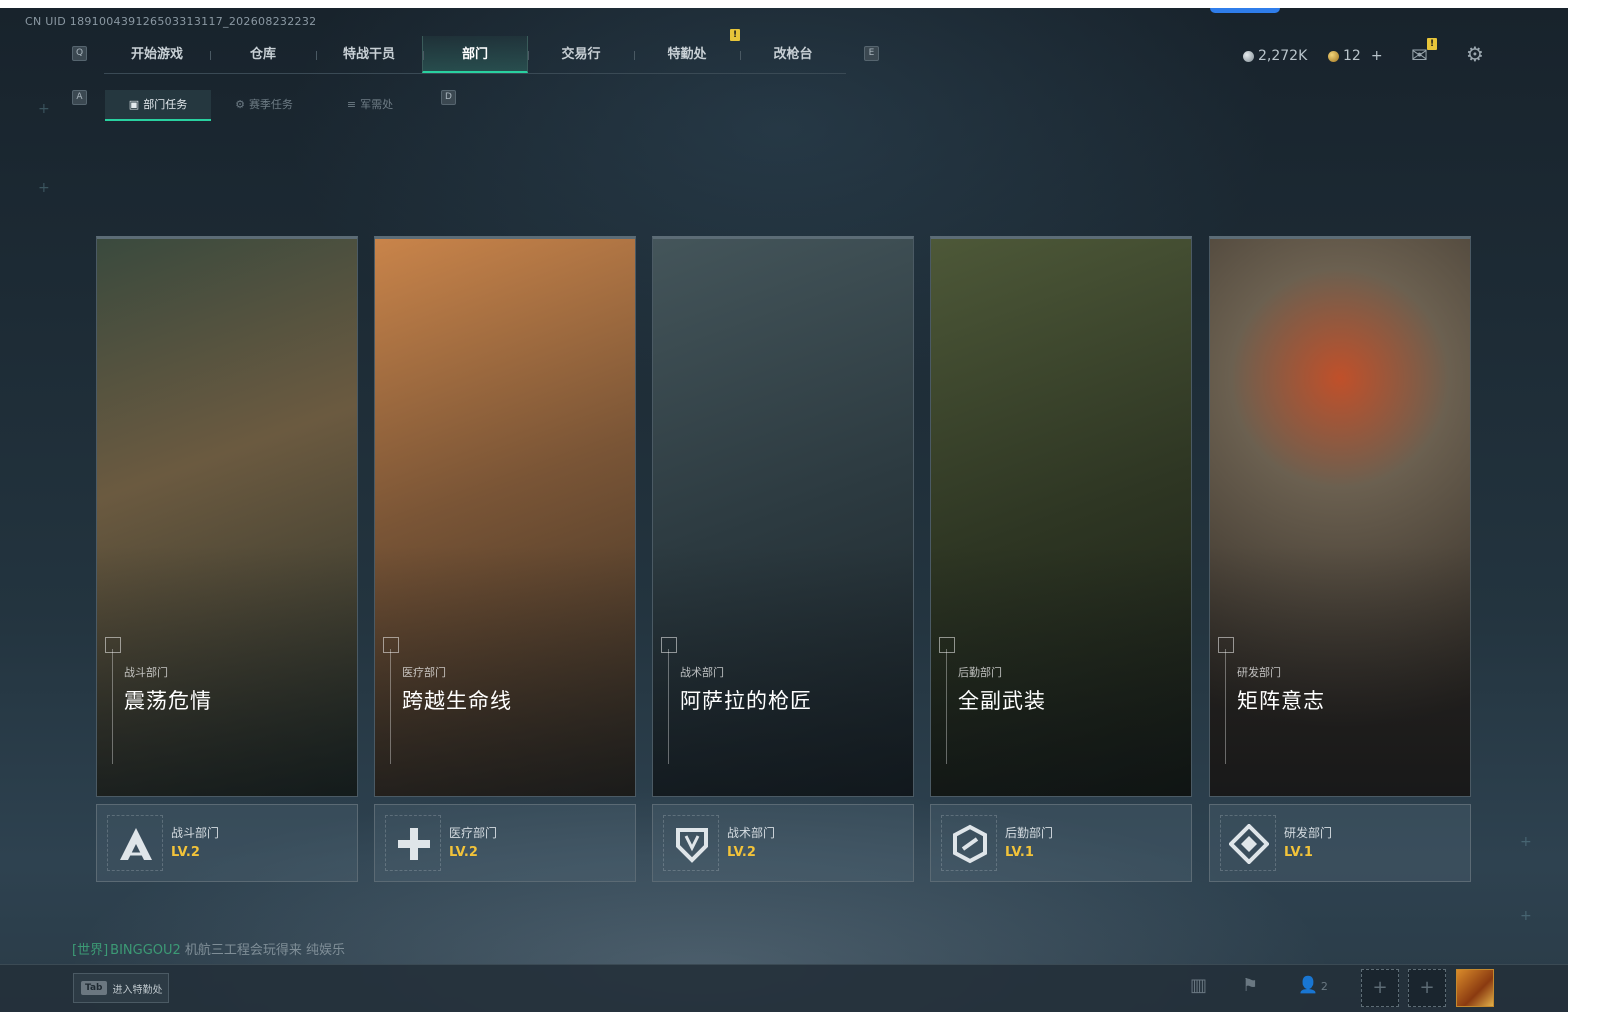 The image size is (1602, 1033). What do you see at coordinates (270, 104) in the screenshot?
I see `subtab-label: 赛季任务` at bounding box center [270, 104].